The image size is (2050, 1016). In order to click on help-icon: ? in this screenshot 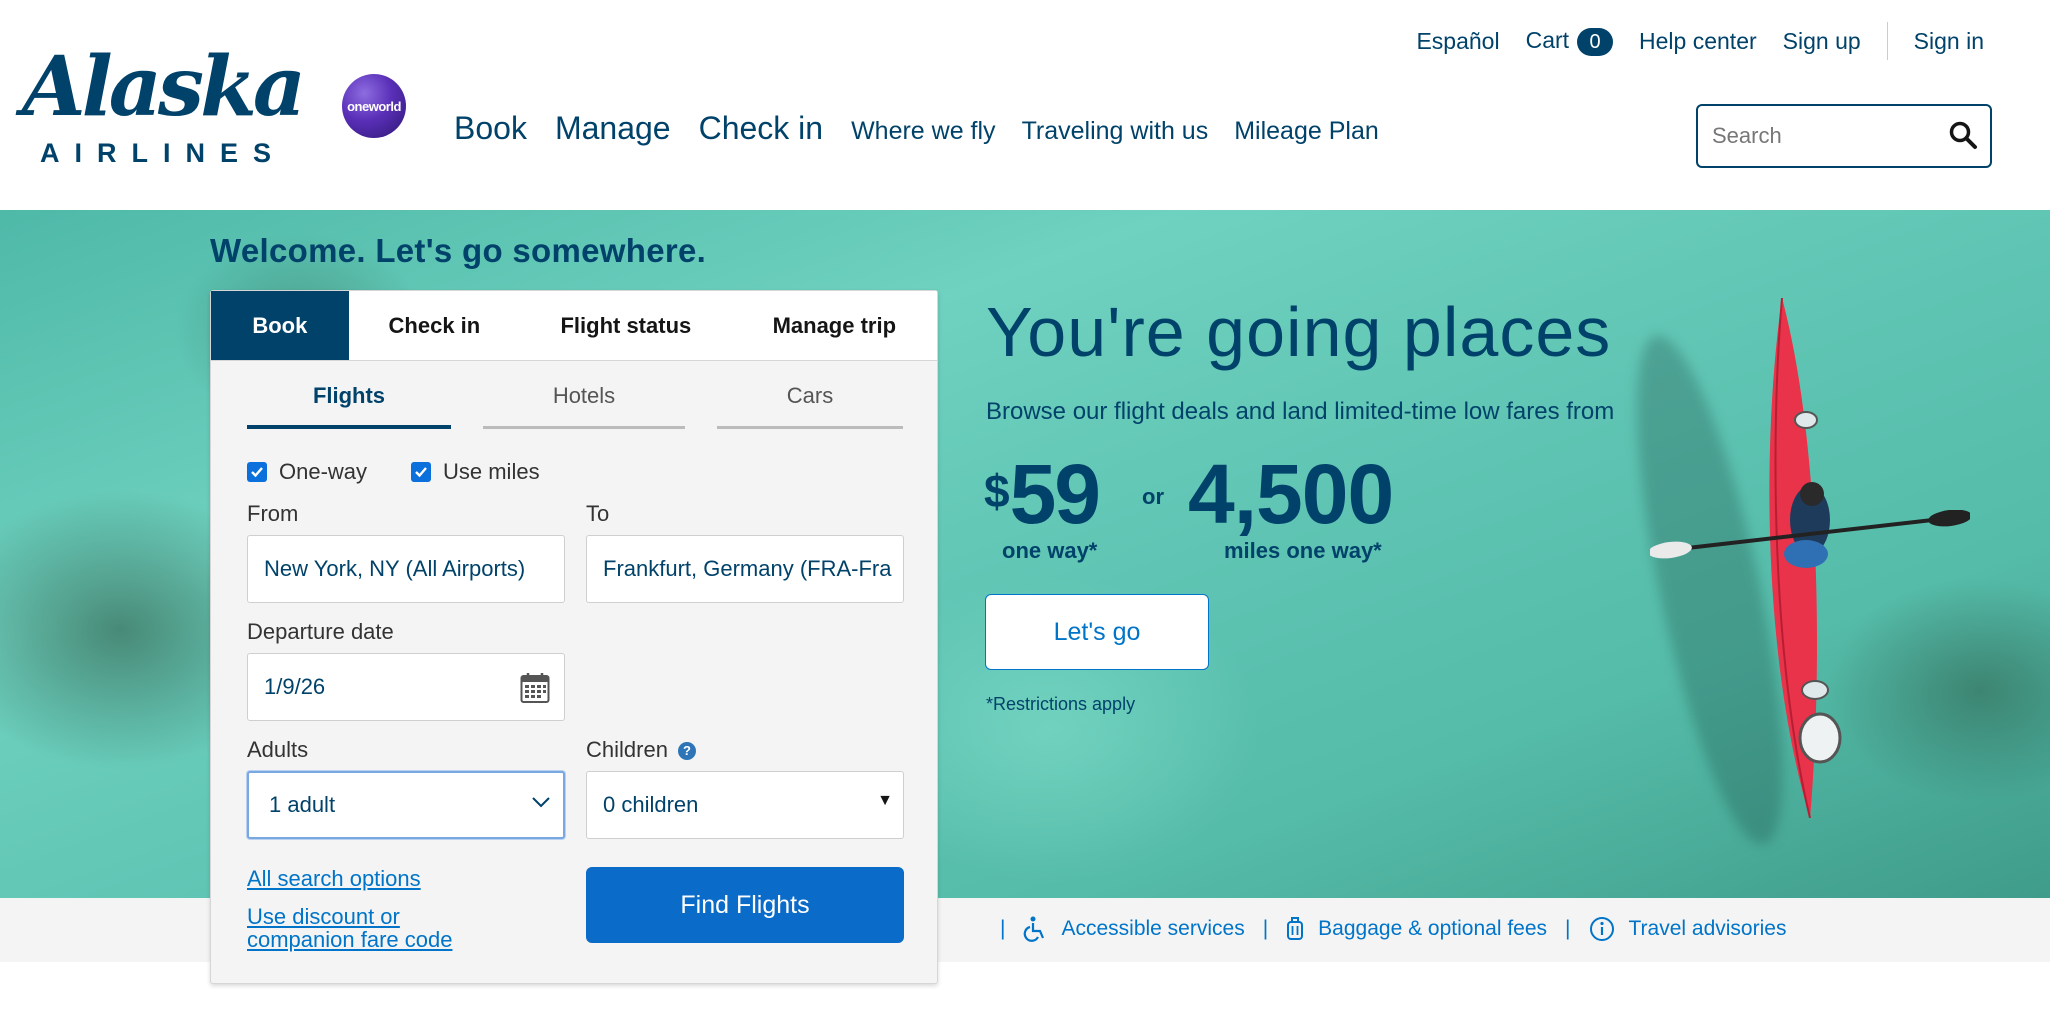, I will do `click(686, 751)`.